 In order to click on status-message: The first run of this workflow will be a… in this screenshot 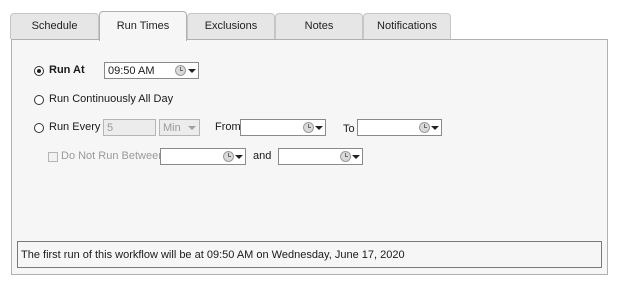, I will do `click(213, 255)`.